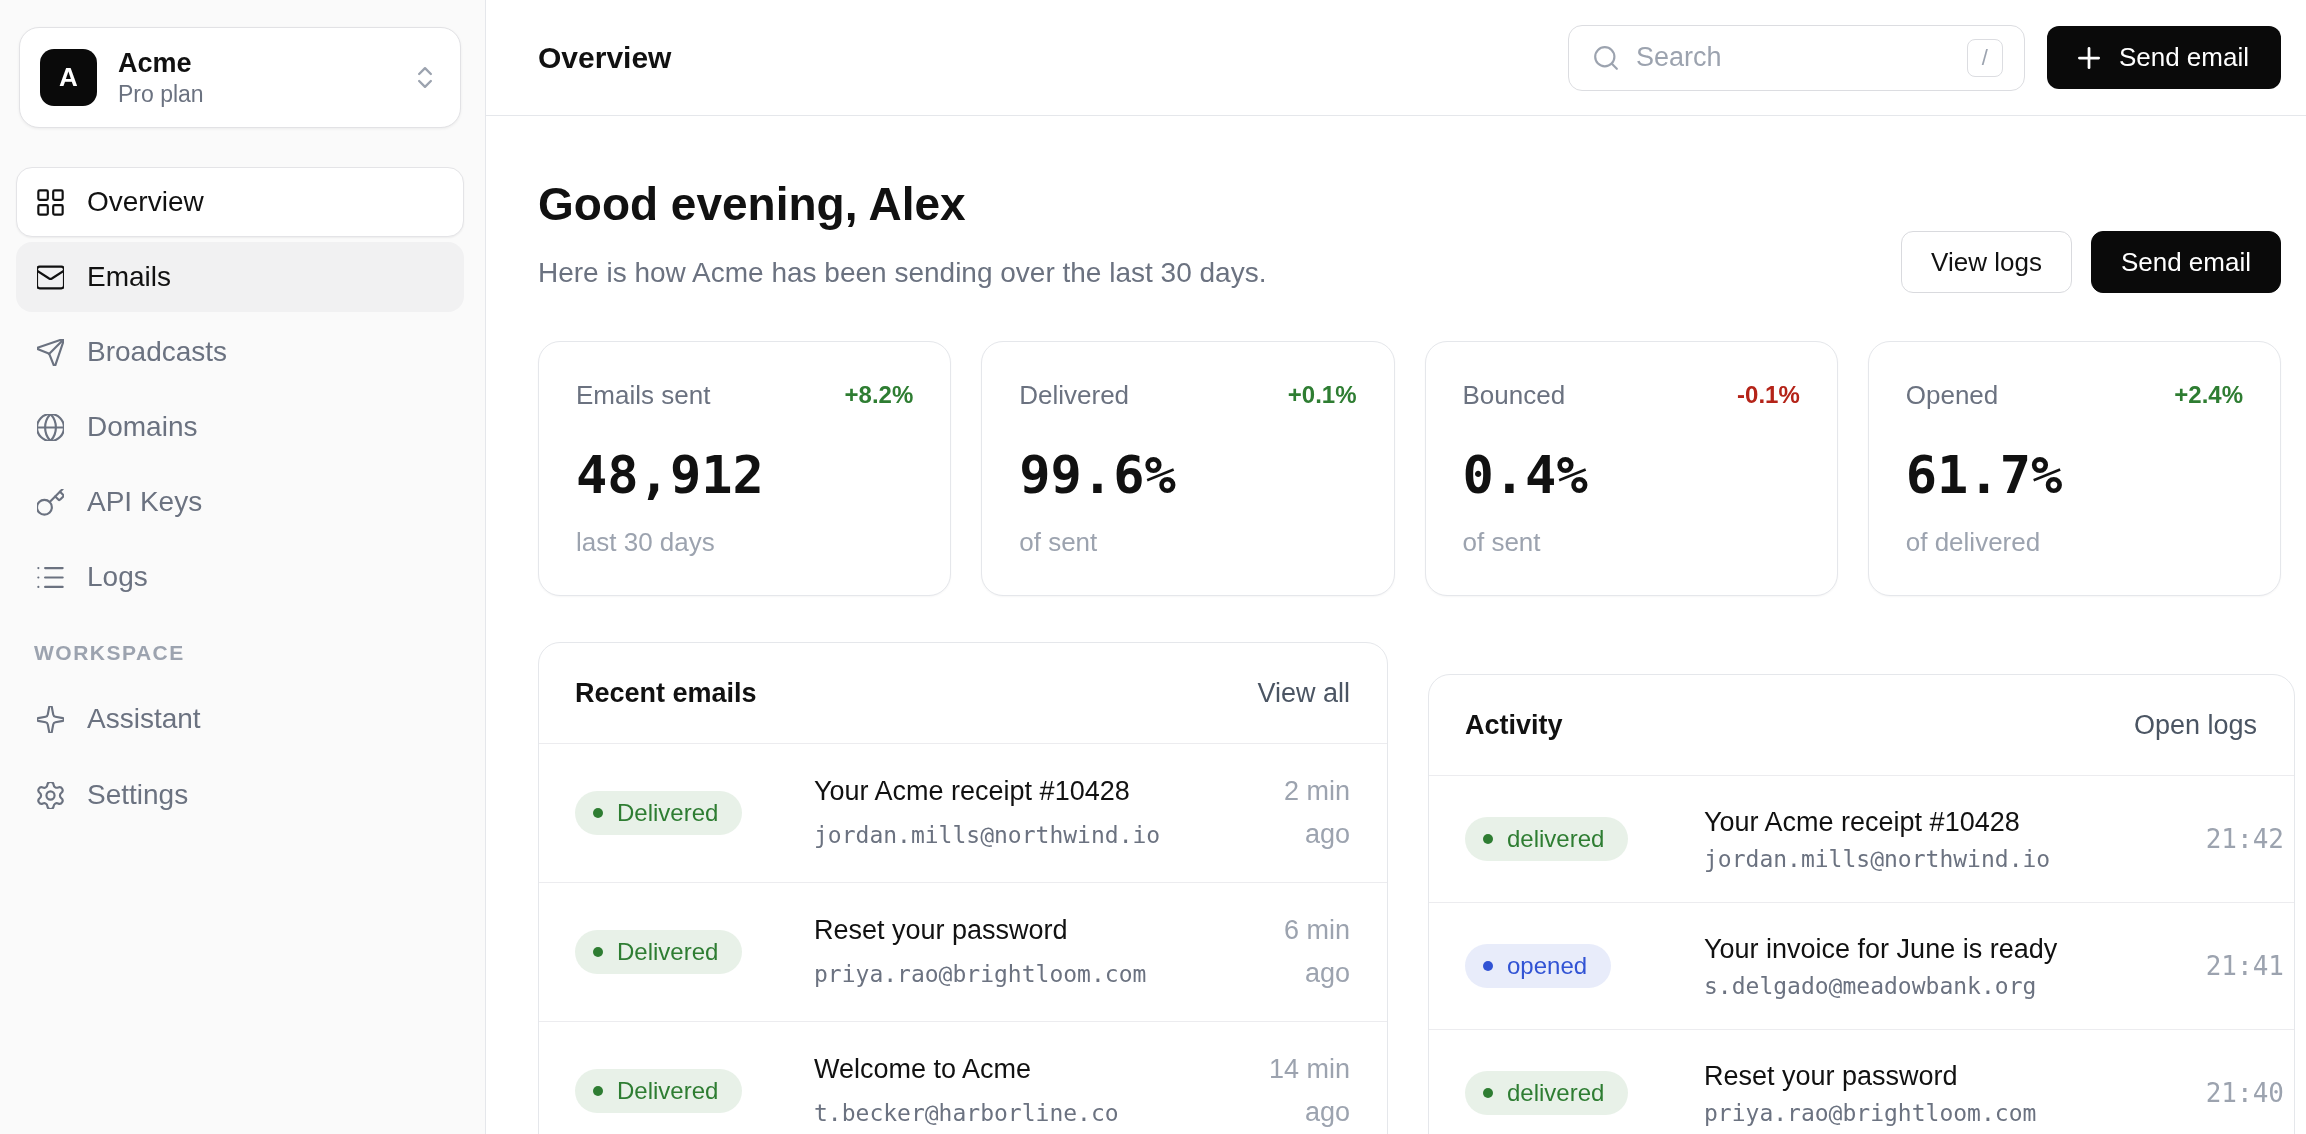  Describe the element at coordinates (161, 94) in the screenshot. I see `workspace-plan: Pro plan` at that location.